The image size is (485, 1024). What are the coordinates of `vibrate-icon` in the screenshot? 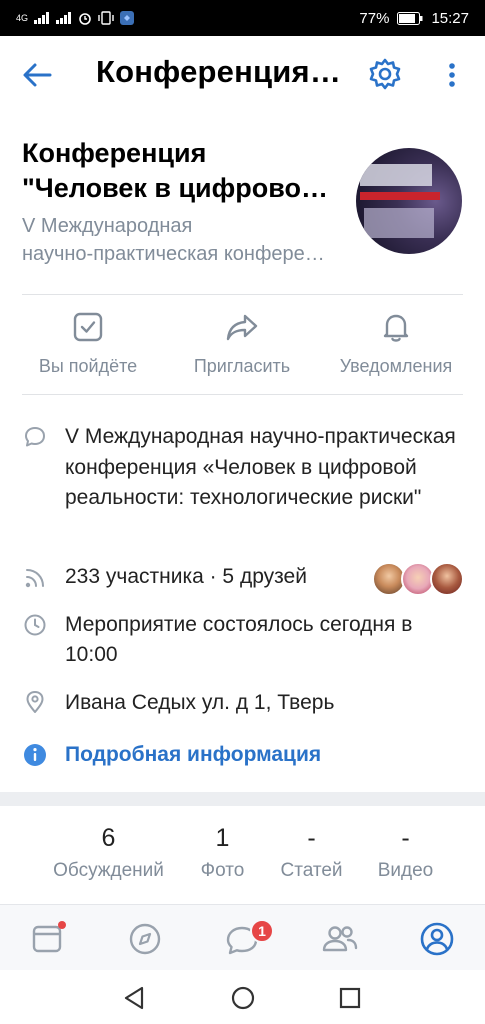 It's located at (106, 18).